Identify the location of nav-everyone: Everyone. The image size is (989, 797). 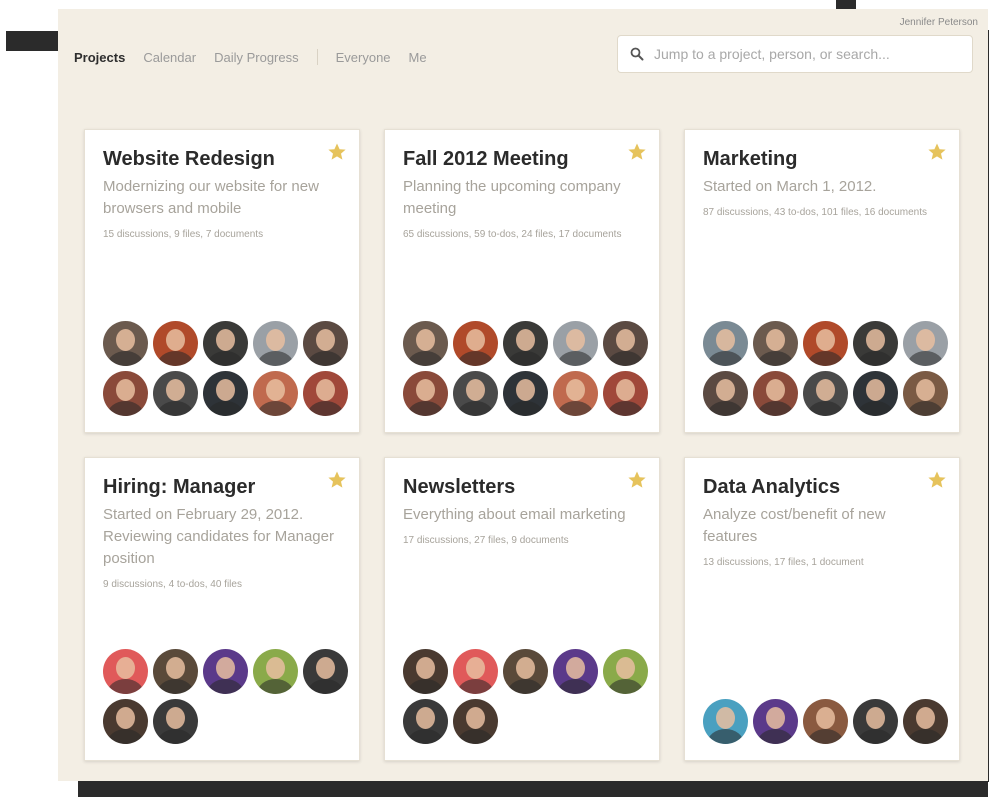
(363, 57).